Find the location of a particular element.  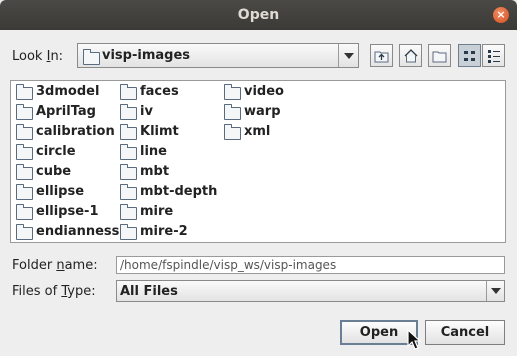

close-icon: × is located at coordinates (501, 14).